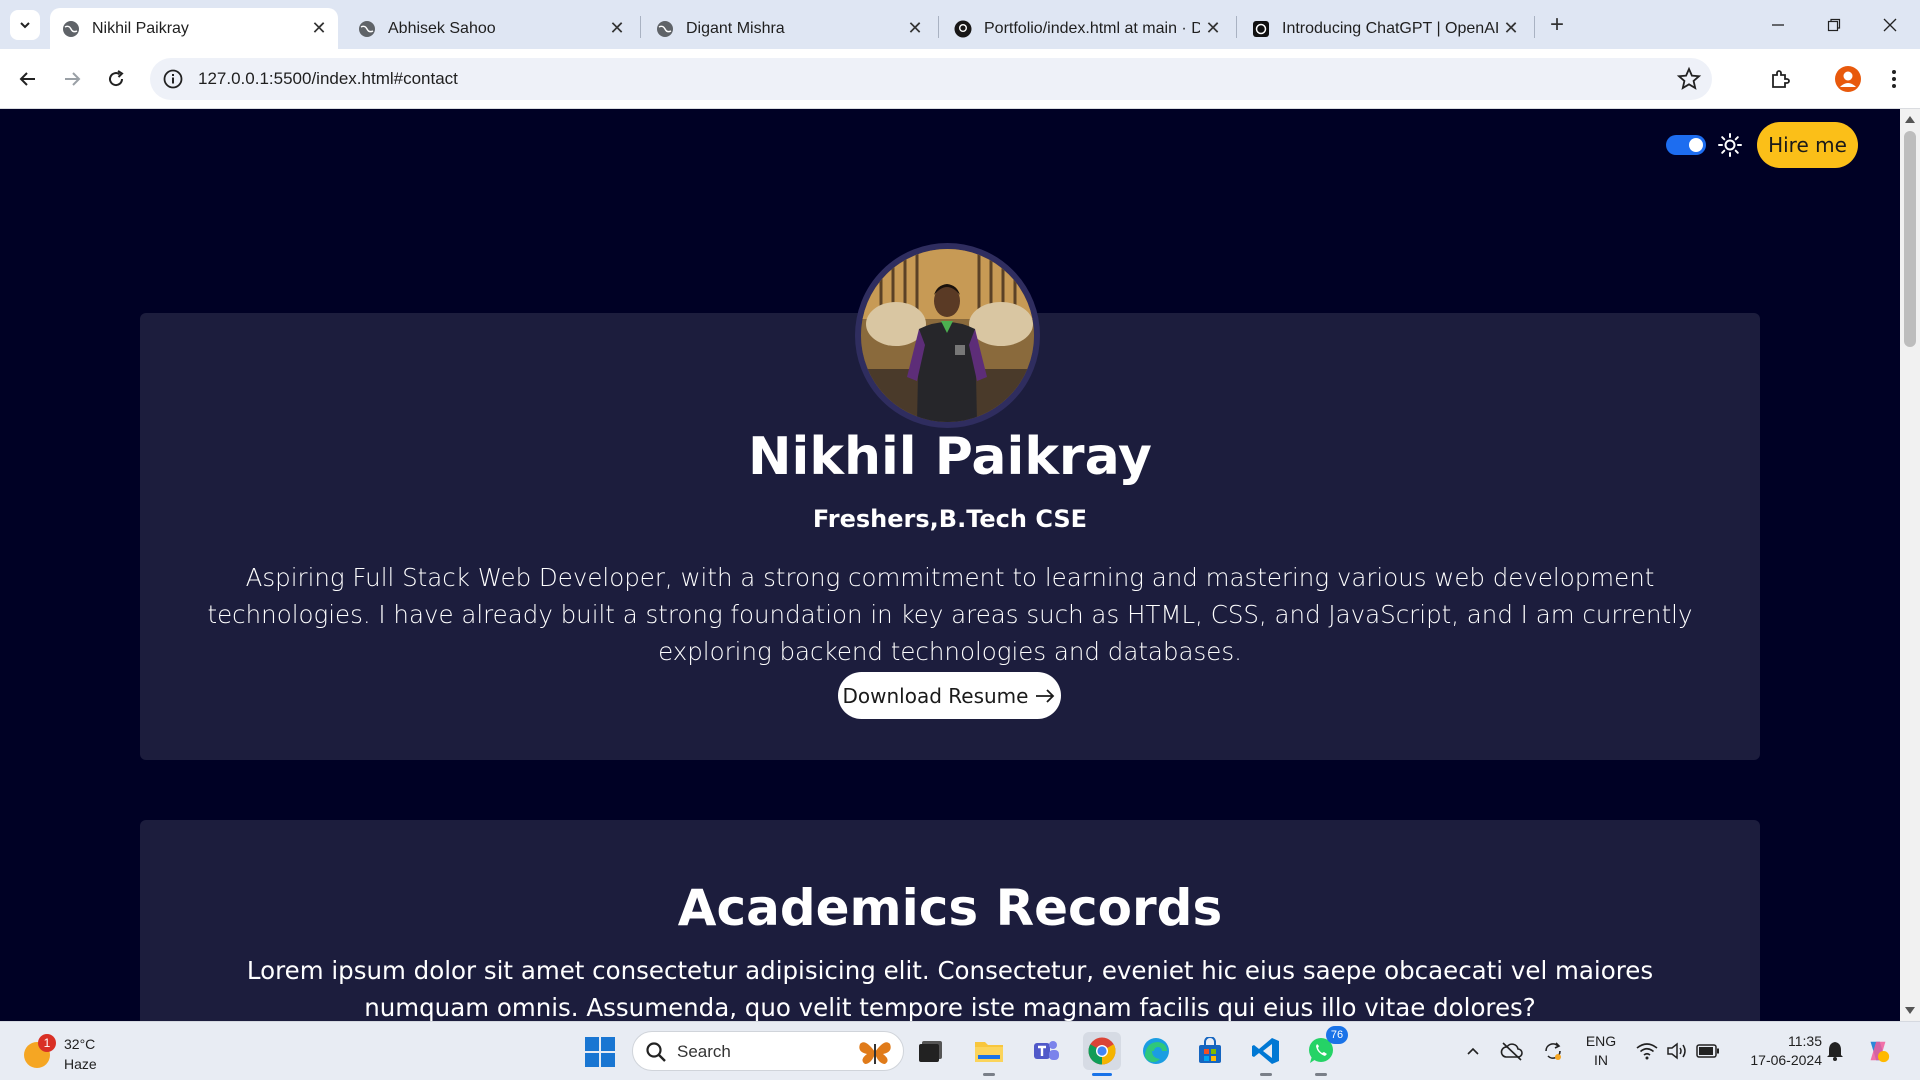 The image size is (1920, 1080). I want to click on taskbar-vscode, so click(1266, 1054).